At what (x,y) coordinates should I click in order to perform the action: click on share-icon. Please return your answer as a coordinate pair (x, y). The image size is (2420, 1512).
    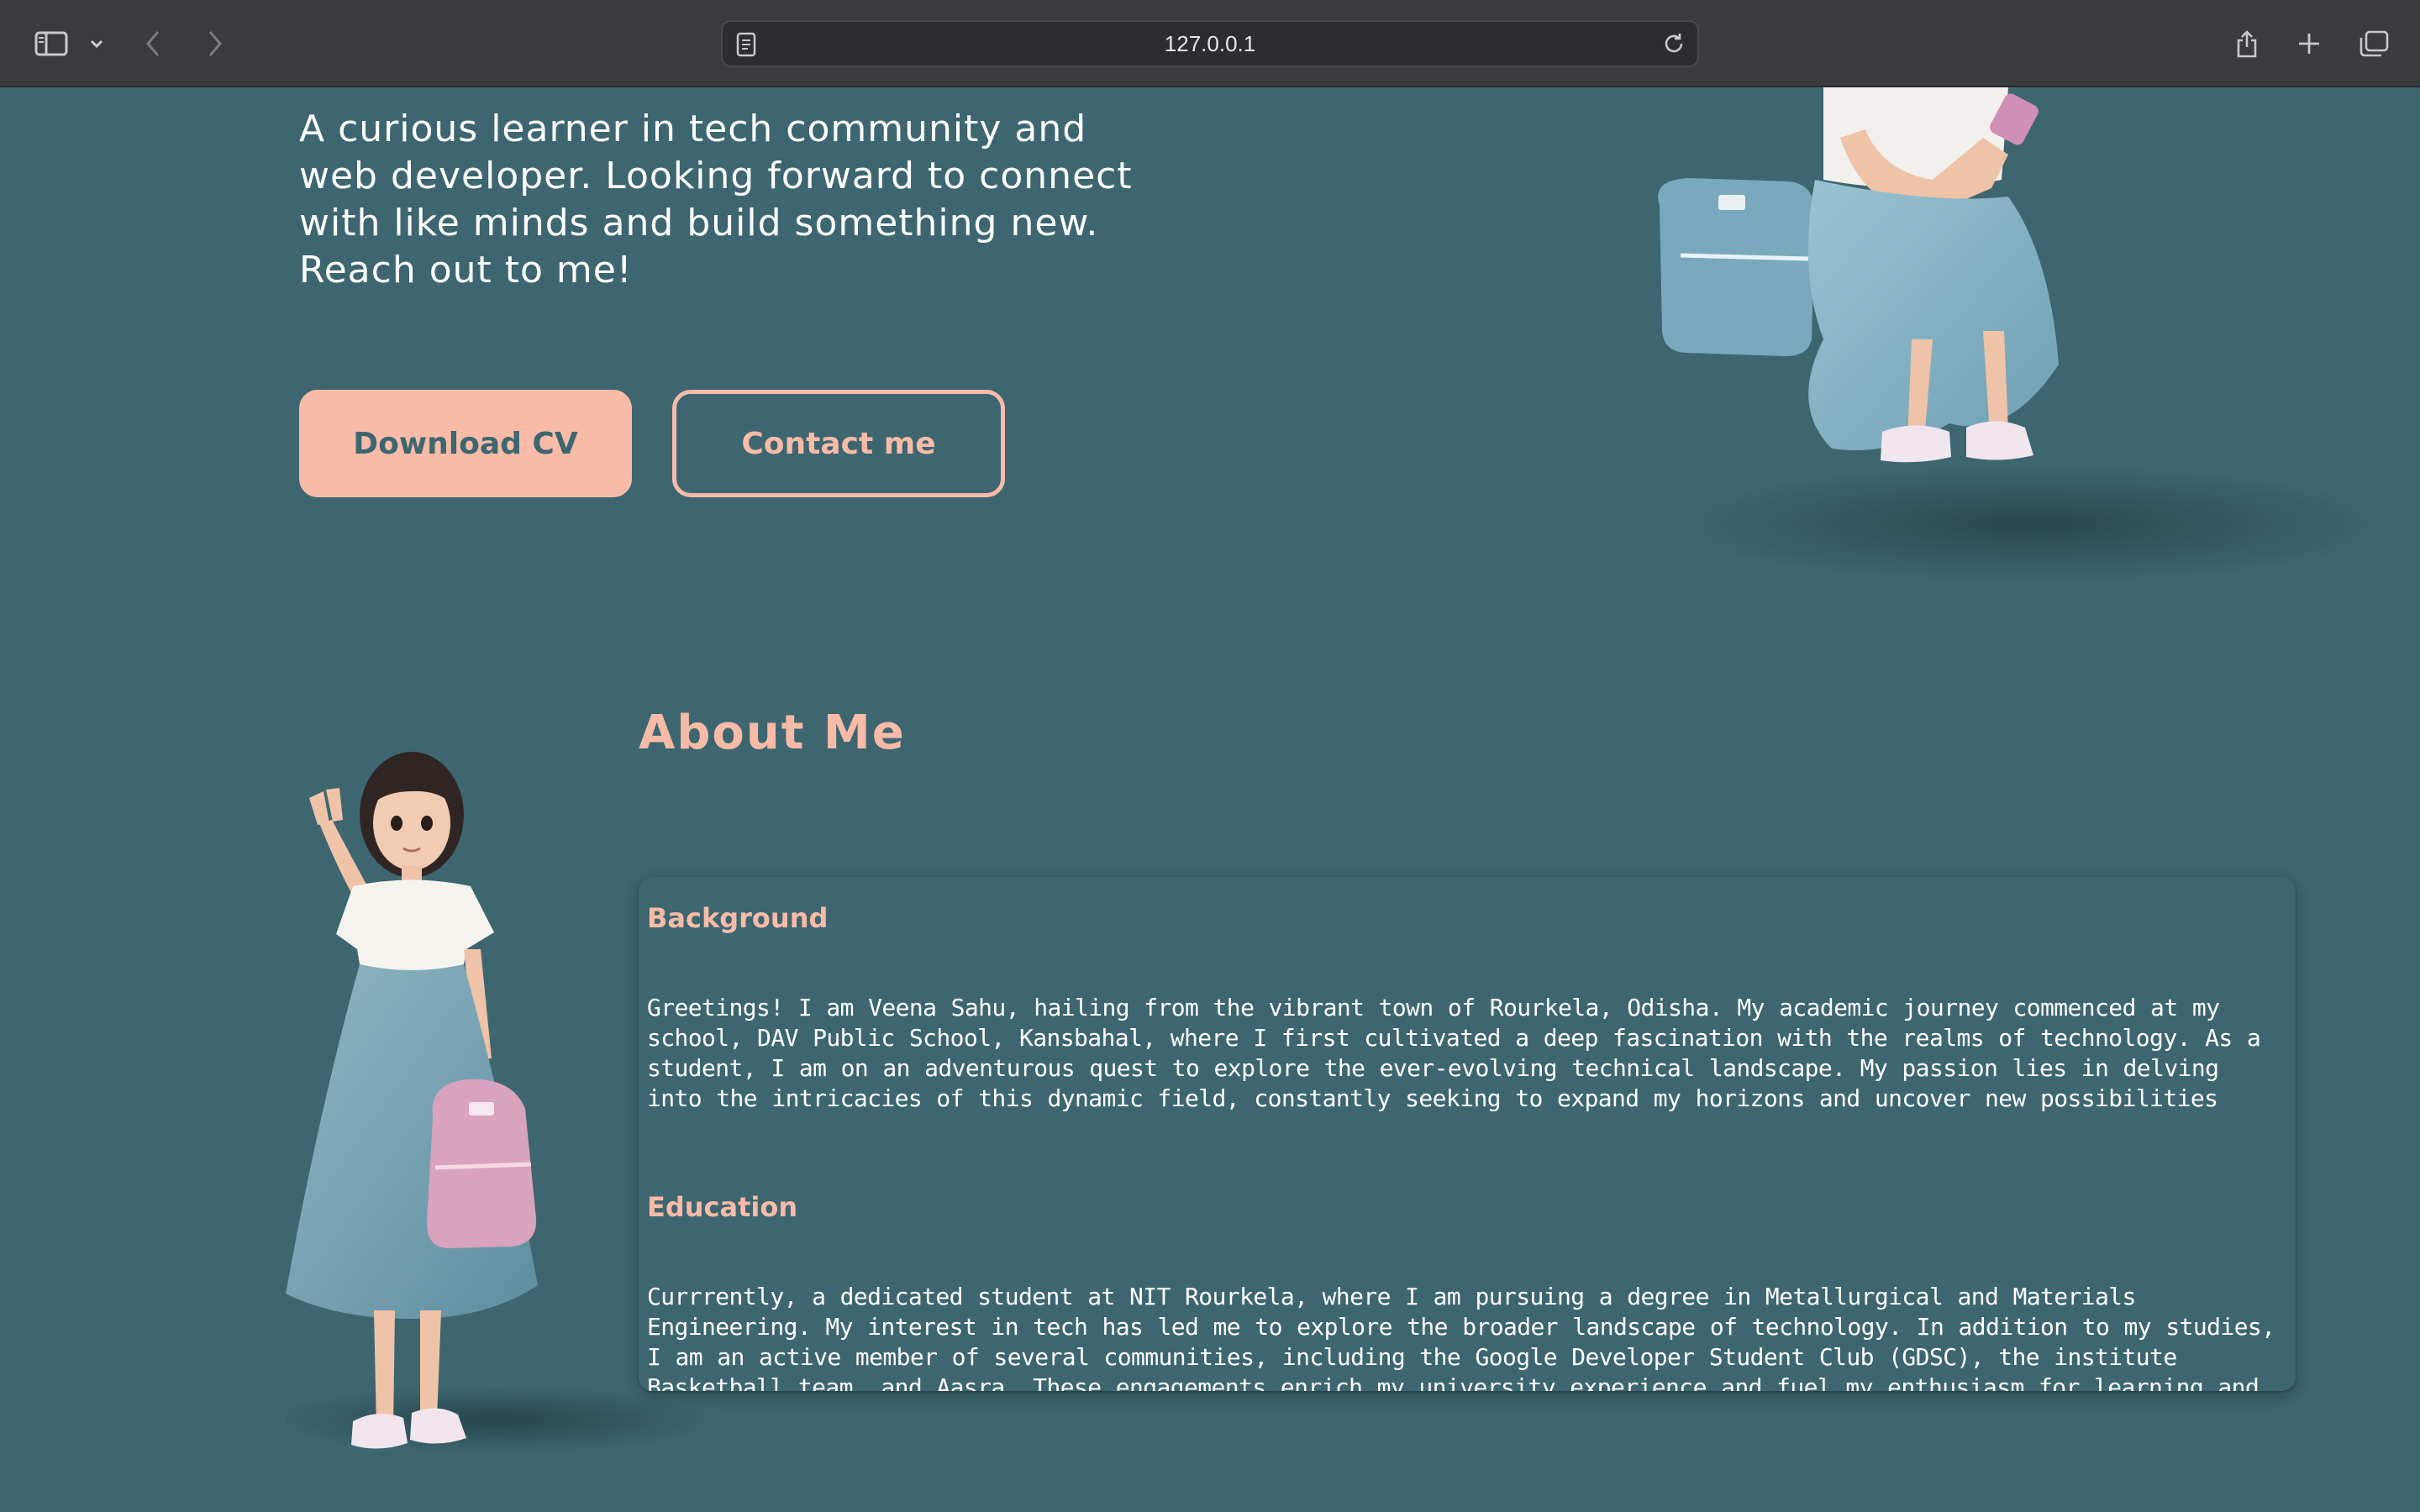
    Looking at the image, I should click on (2247, 44).